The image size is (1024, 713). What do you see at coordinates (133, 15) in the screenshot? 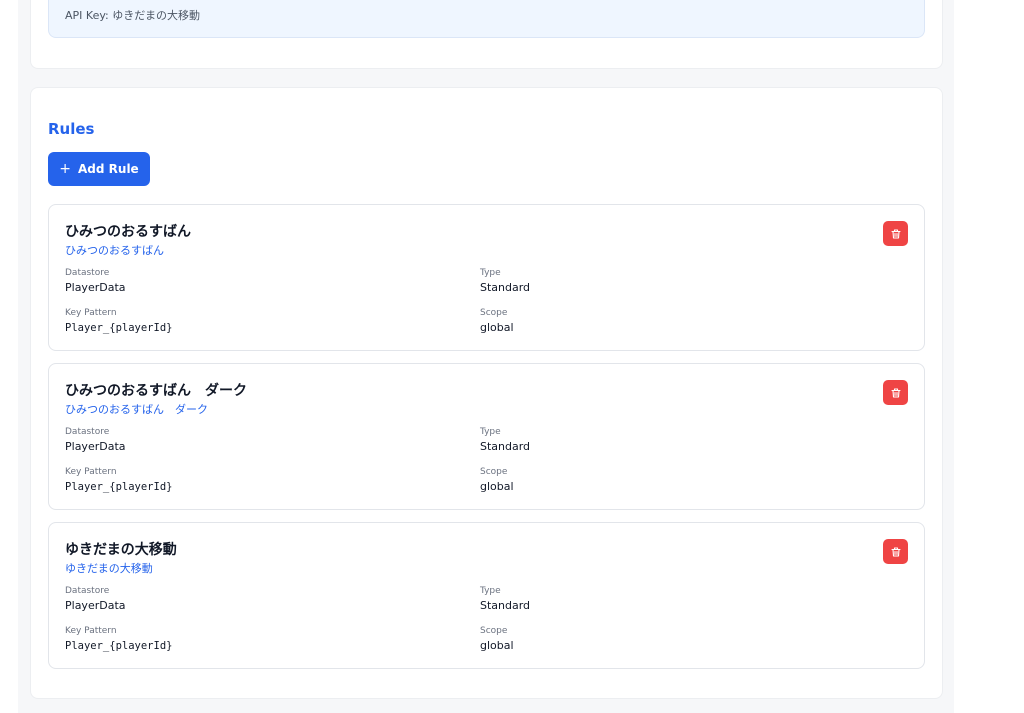
I see `api-key-text: API Key: ゆきだまの大移動` at bounding box center [133, 15].